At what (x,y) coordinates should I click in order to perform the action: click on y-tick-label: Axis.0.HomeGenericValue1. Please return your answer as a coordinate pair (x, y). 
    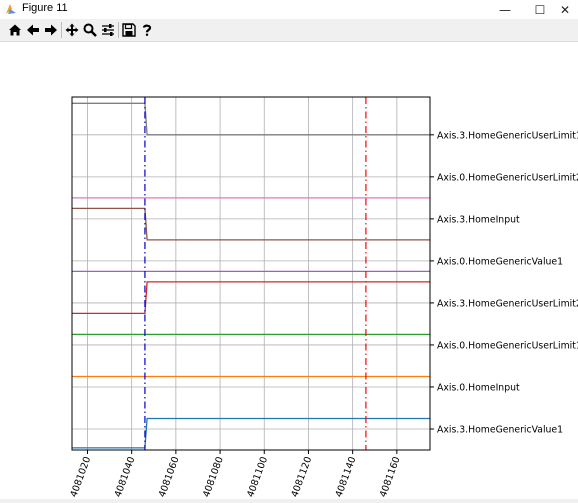
    Looking at the image, I should click on (500, 261).